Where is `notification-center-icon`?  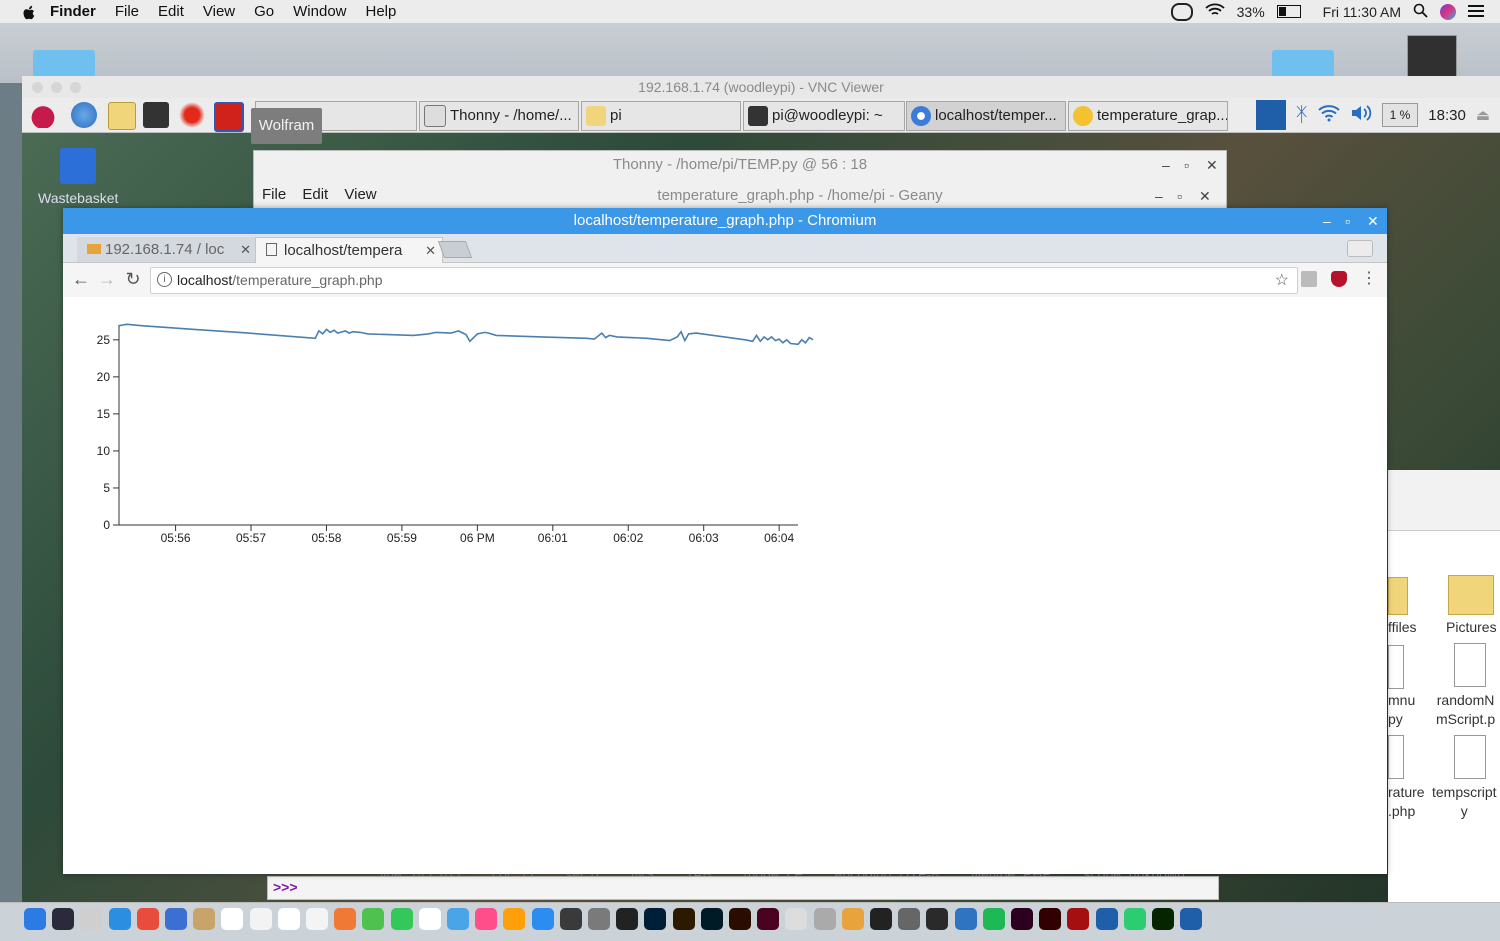 notification-center-icon is located at coordinates (1476, 12).